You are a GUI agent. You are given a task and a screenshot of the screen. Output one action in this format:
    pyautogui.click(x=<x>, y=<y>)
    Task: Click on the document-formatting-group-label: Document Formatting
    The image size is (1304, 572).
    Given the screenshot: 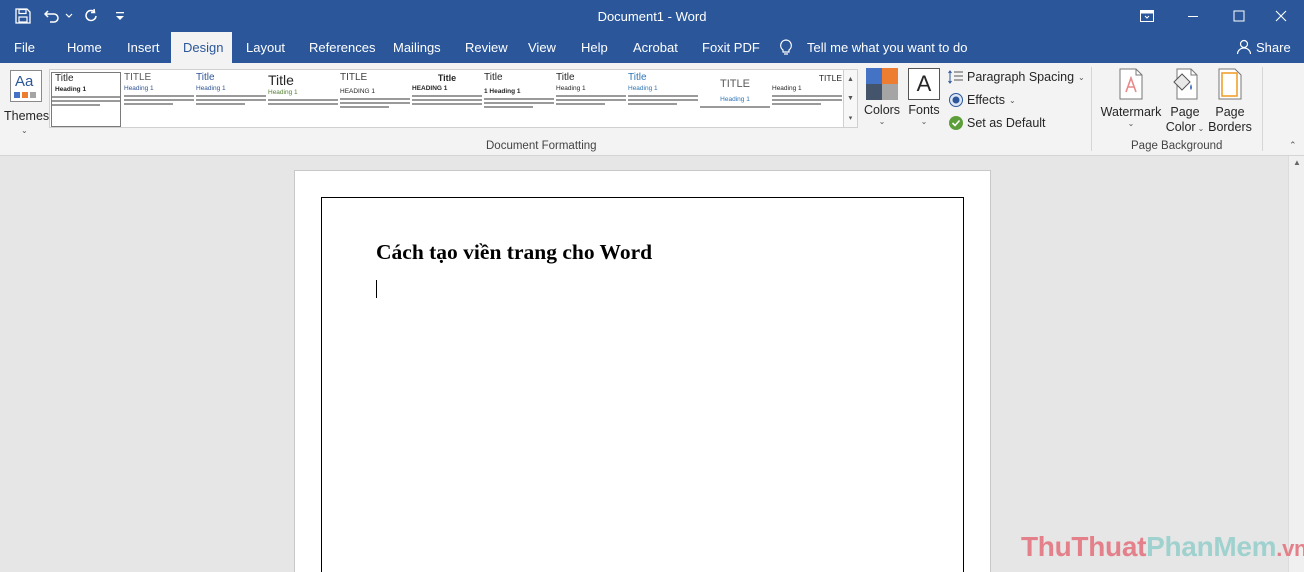 What is the action you would take?
    pyautogui.click(x=541, y=146)
    